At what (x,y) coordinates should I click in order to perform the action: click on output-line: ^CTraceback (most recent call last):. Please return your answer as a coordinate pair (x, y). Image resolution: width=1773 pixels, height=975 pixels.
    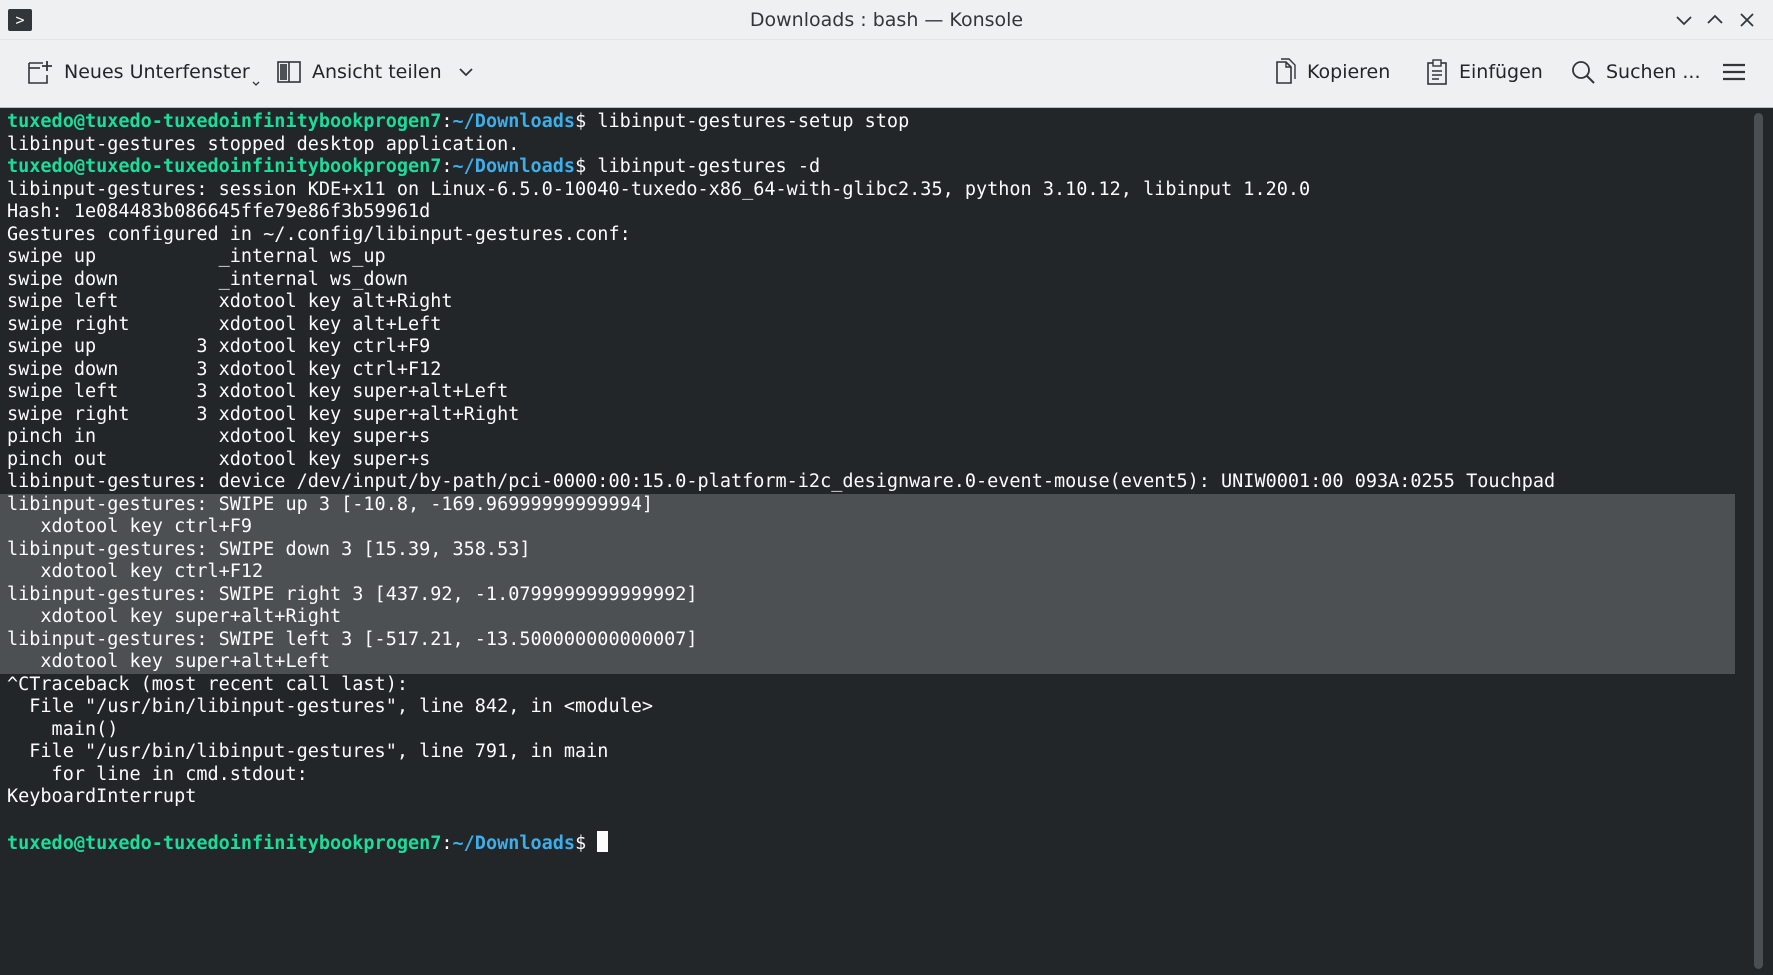
    Looking at the image, I should click on (207, 684).